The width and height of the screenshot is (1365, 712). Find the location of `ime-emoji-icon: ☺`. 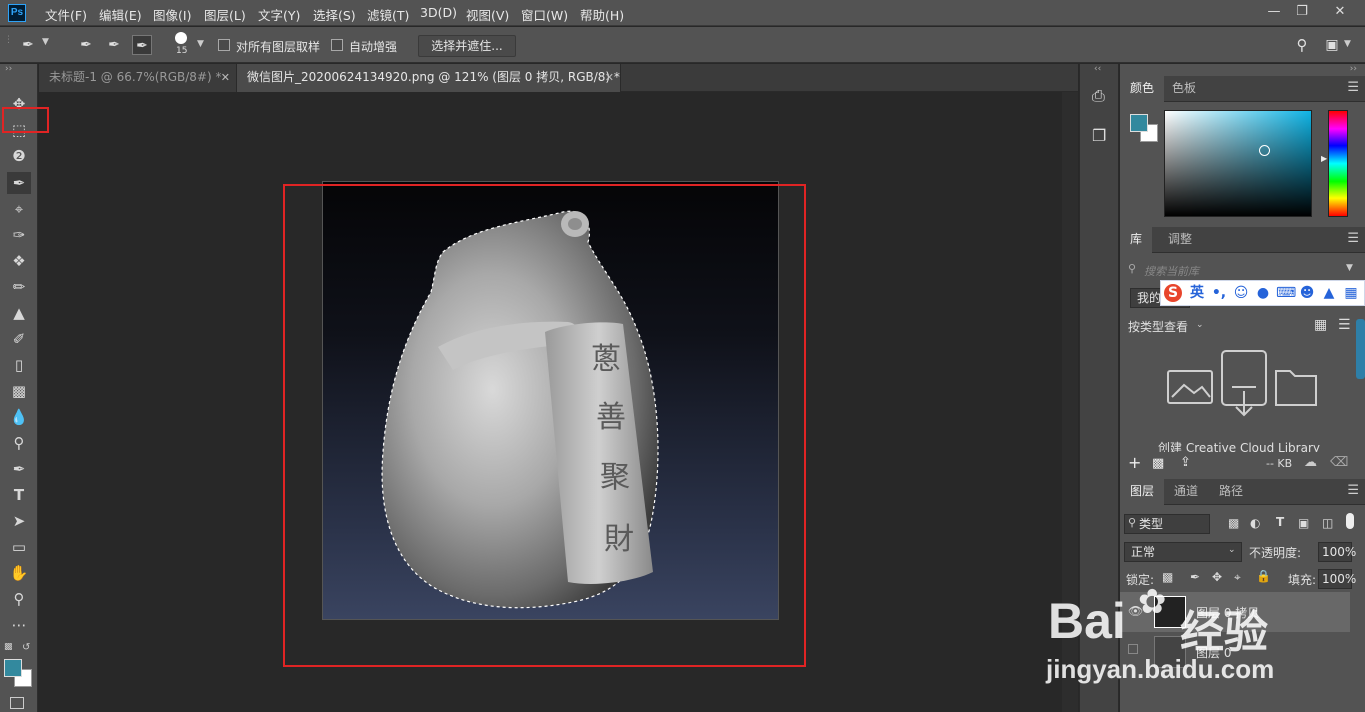

ime-emoji-icon: ☺ is located at coordinates (1241, 293).